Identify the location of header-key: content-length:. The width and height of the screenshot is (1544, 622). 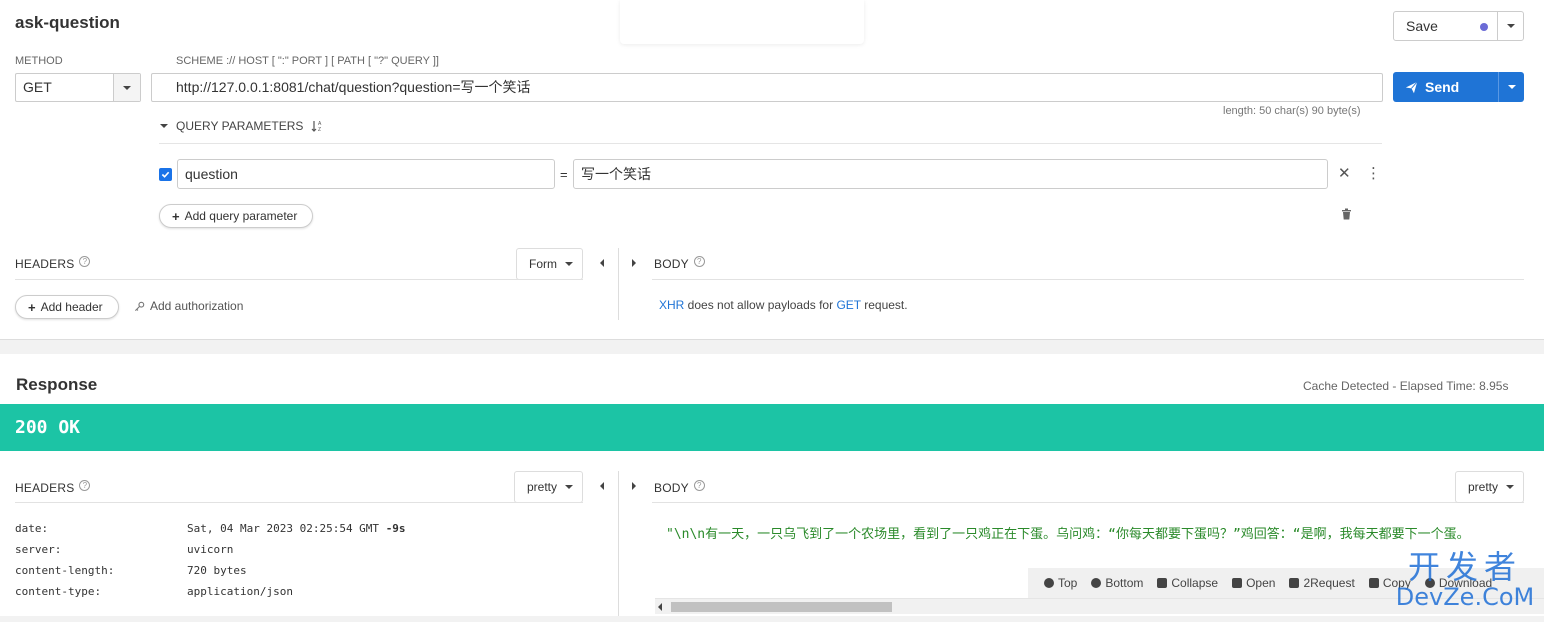
(65, 570).